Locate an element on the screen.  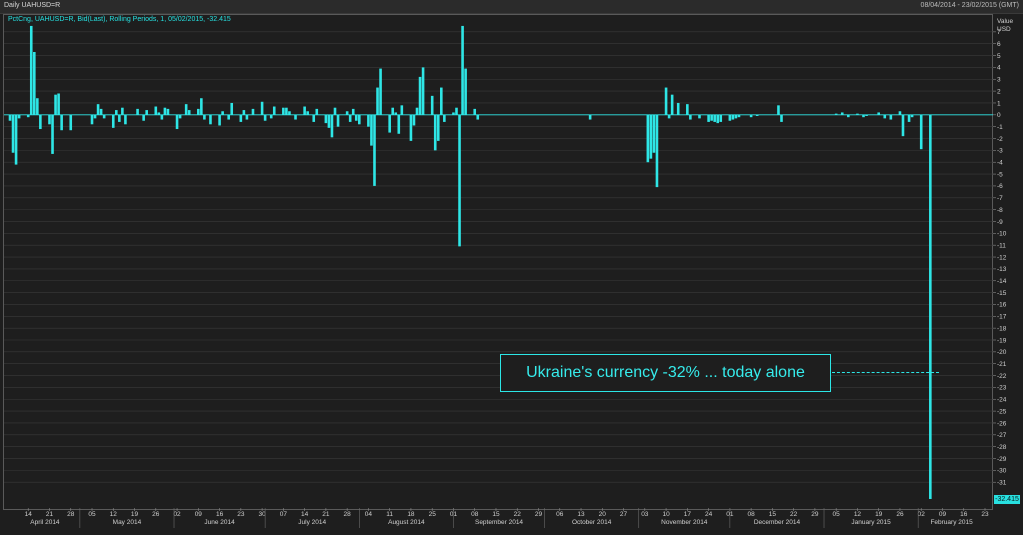
y-tick-label: -3 is located at coordinates (1000, 151).